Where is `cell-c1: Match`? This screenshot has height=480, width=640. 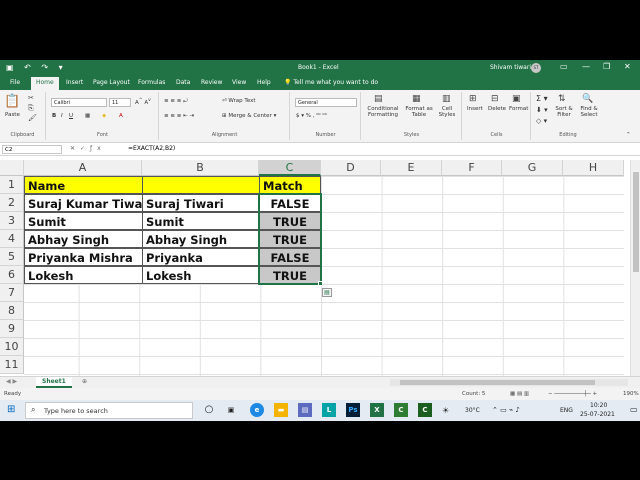
cell-c1: Match is located at coordinates (290, 185).